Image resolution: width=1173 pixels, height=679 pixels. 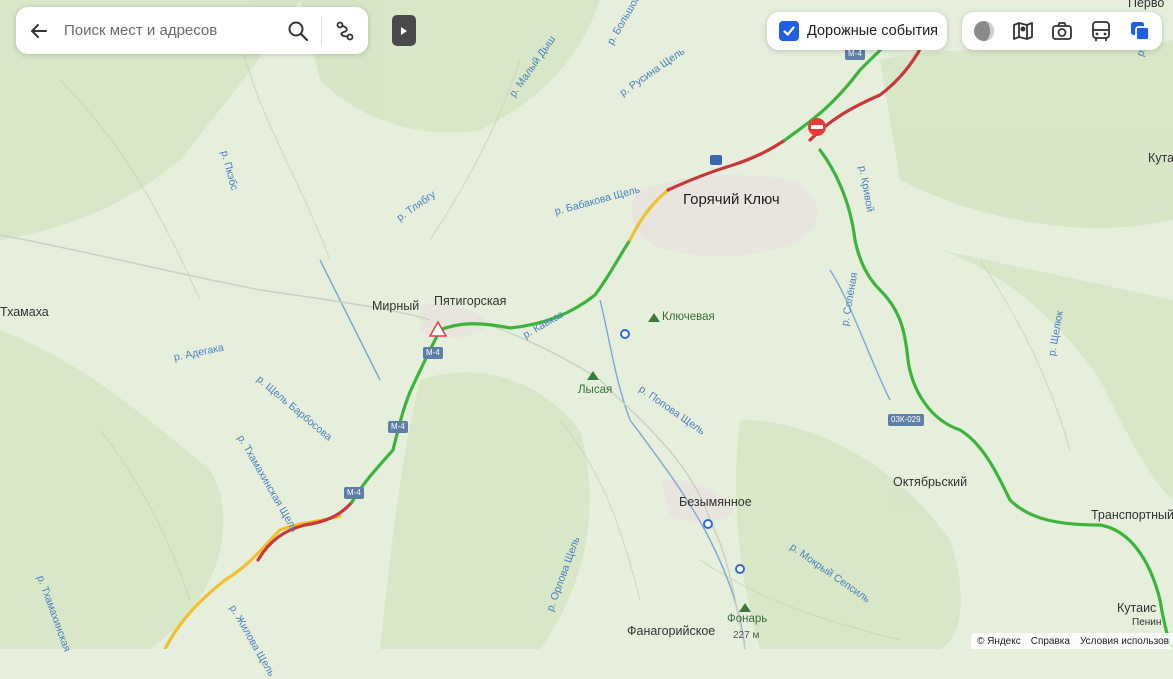 I want to click on checkmark-icon, so click(x=789, y=31).